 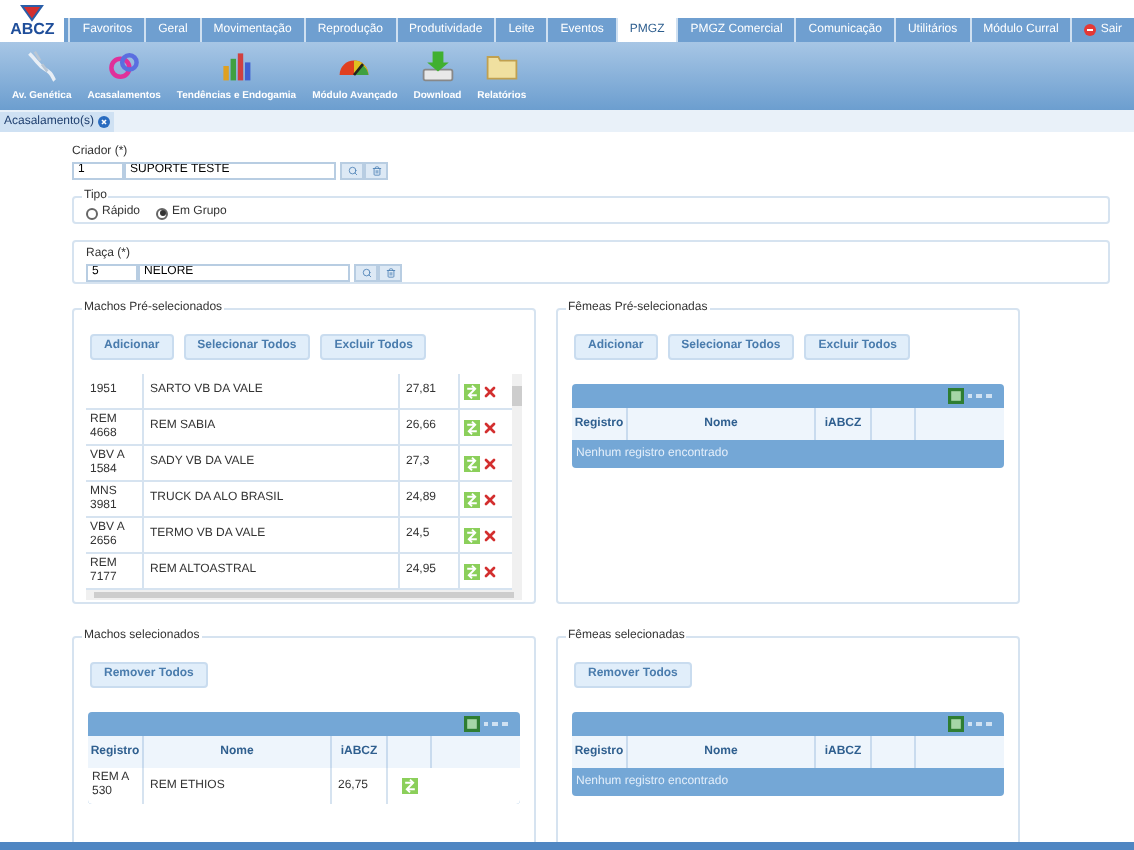 What do you see at coordinates (437, 66) in the screenshot?
I see `download-icon` at bounding box center [437, 66].